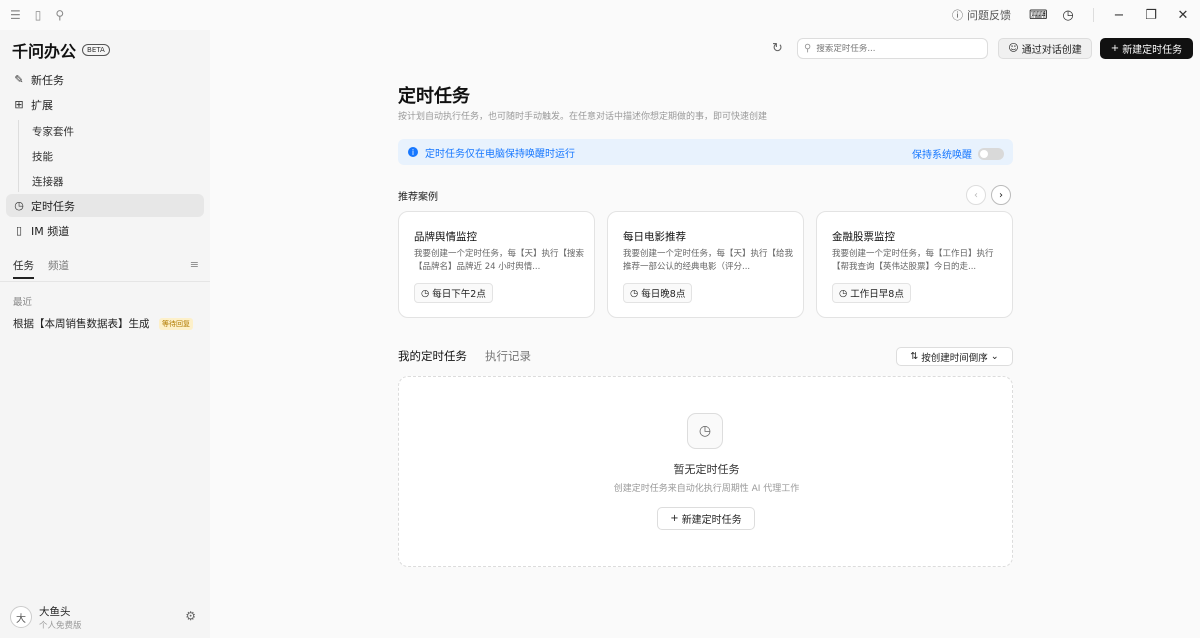  What do you see at coordinates (445, 237) in the screenshot?
I see `card-title: 品牌舆情监控` at bounding box center [445, 237].